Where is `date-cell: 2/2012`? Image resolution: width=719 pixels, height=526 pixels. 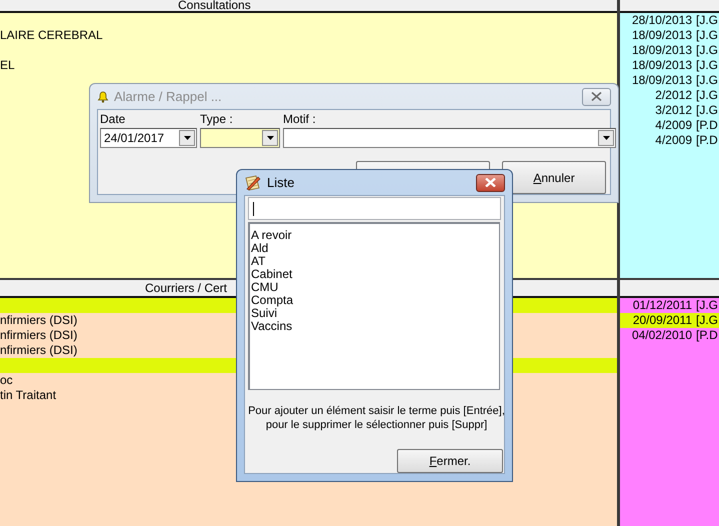 date-cell: 2/2012 is located at coordinates (673, 95).